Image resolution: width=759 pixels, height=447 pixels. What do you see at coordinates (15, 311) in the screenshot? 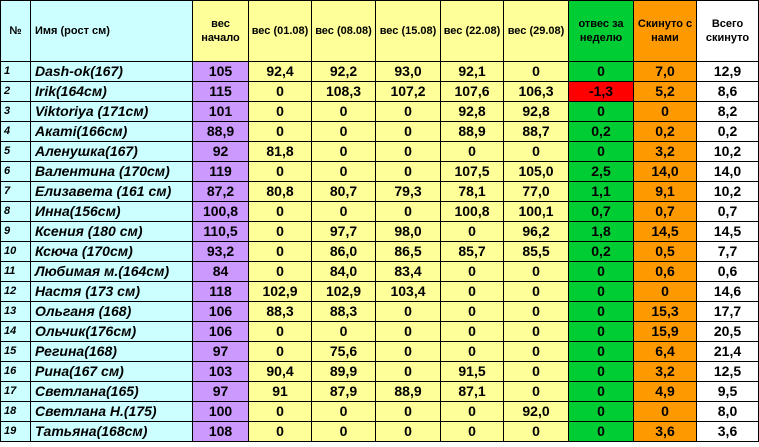
I see `row-number-cell: 13` at bounding box center [15, 311].